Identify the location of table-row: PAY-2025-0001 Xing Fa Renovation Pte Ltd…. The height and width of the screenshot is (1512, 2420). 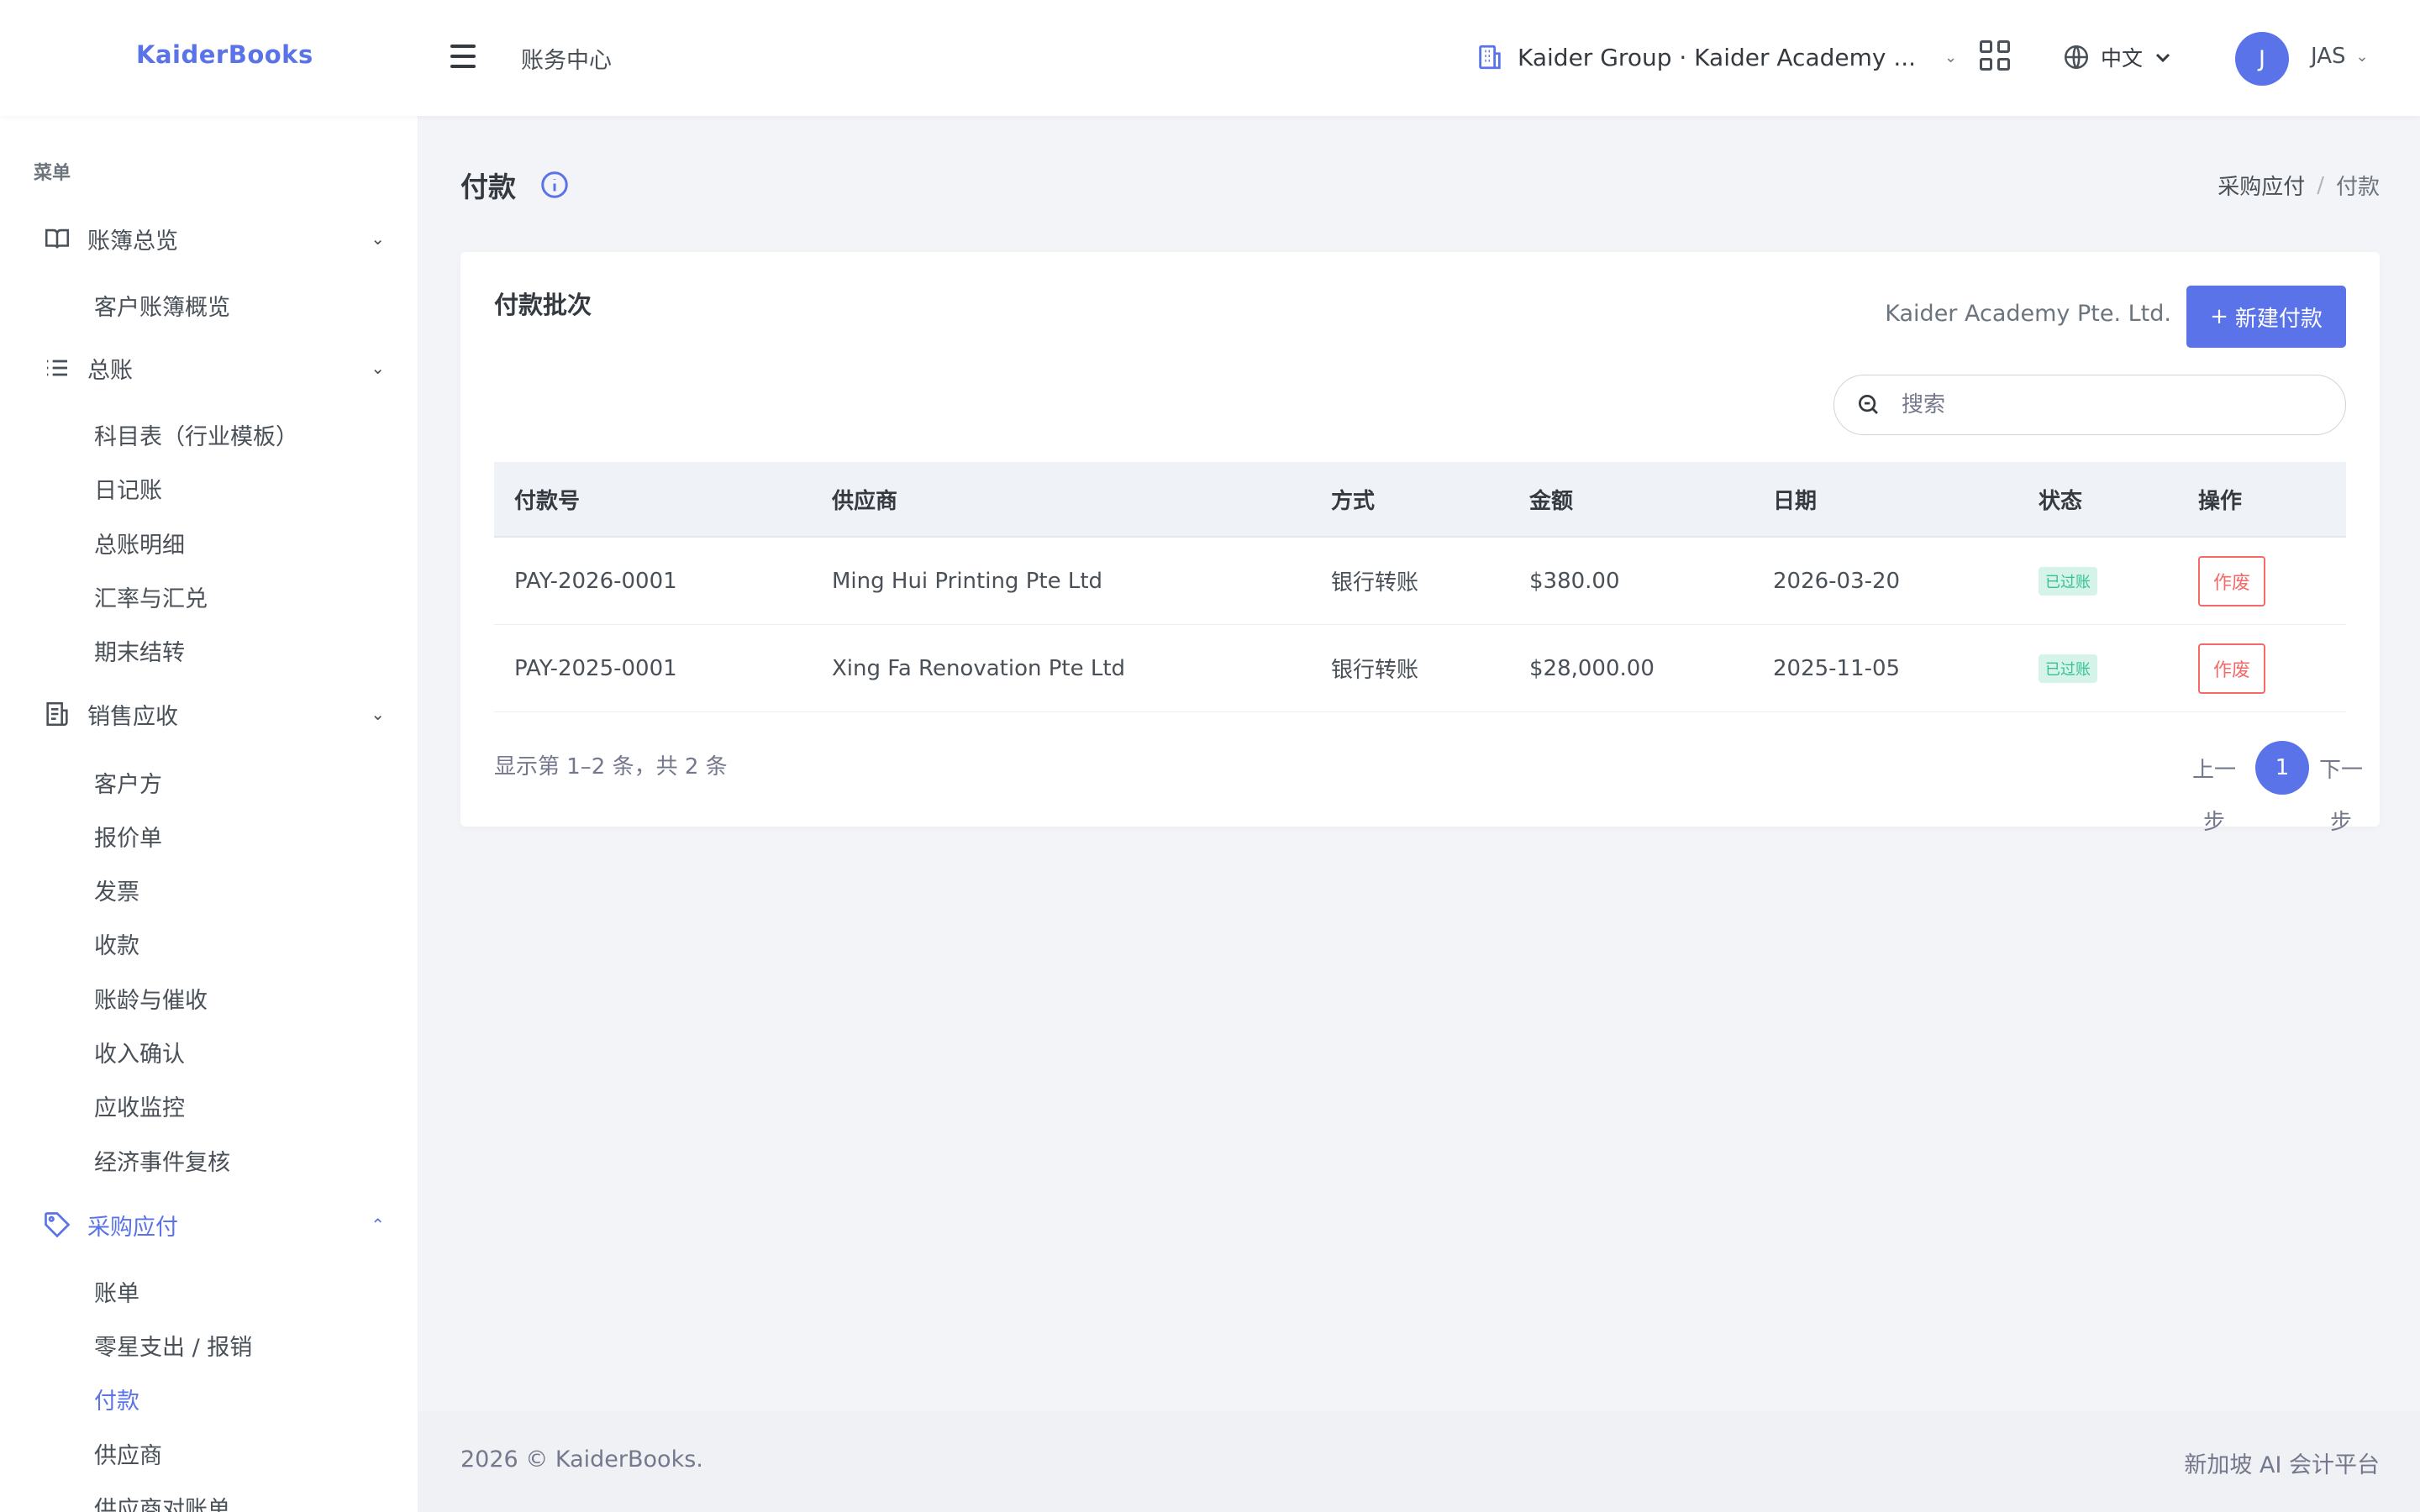
(1420, 668).